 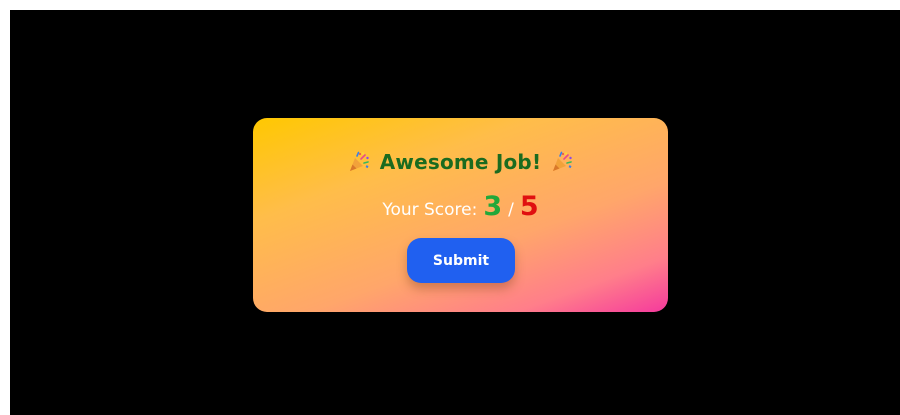 What do you see at coordinates (493, 206) in the screenshot?
I see `score-value: 3` at bounding box center [493, 206].